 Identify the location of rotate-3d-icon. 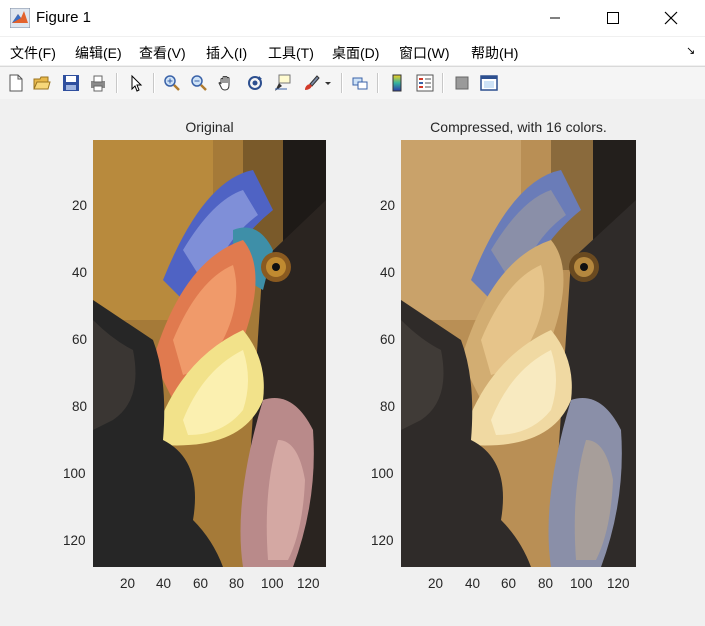
(255, 83).